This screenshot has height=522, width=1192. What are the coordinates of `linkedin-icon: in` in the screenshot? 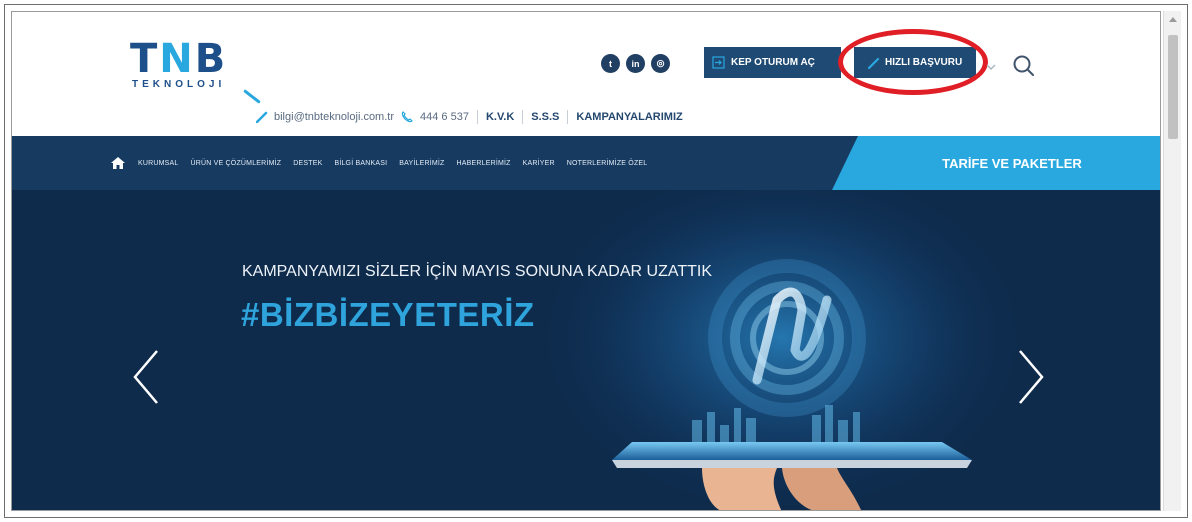 It's located at (635, 63).